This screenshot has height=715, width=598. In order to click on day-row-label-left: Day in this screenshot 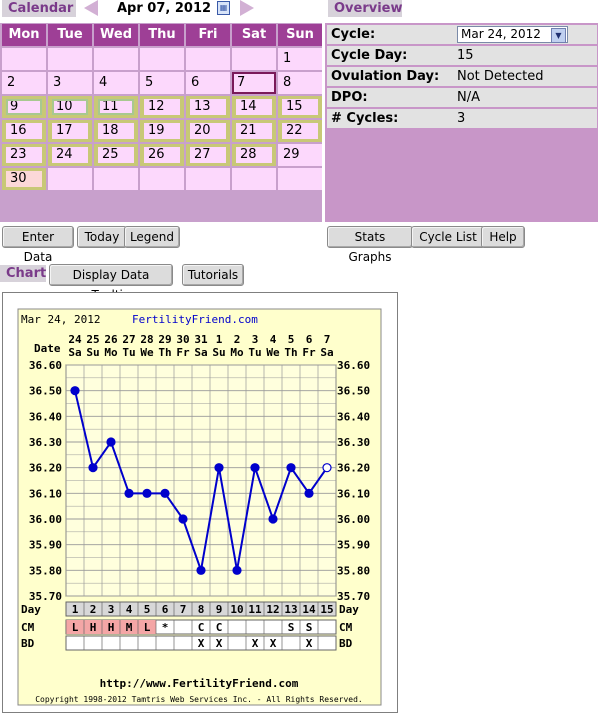, I will do `click(31, 609)`.